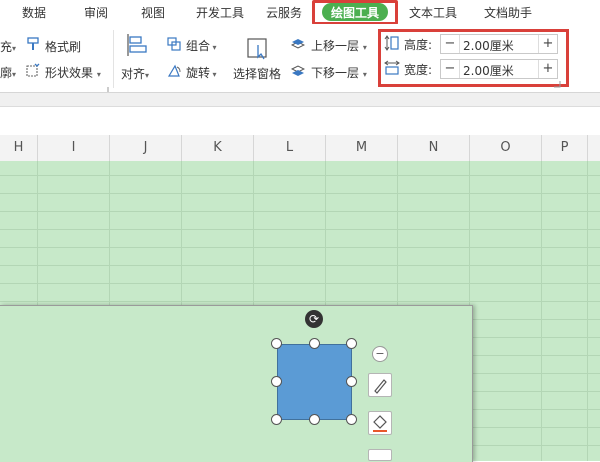 The height and width of the screenshot is (462, 600). I want to click on send-backward-button: 下移一层 ▾, so click(339, 72).